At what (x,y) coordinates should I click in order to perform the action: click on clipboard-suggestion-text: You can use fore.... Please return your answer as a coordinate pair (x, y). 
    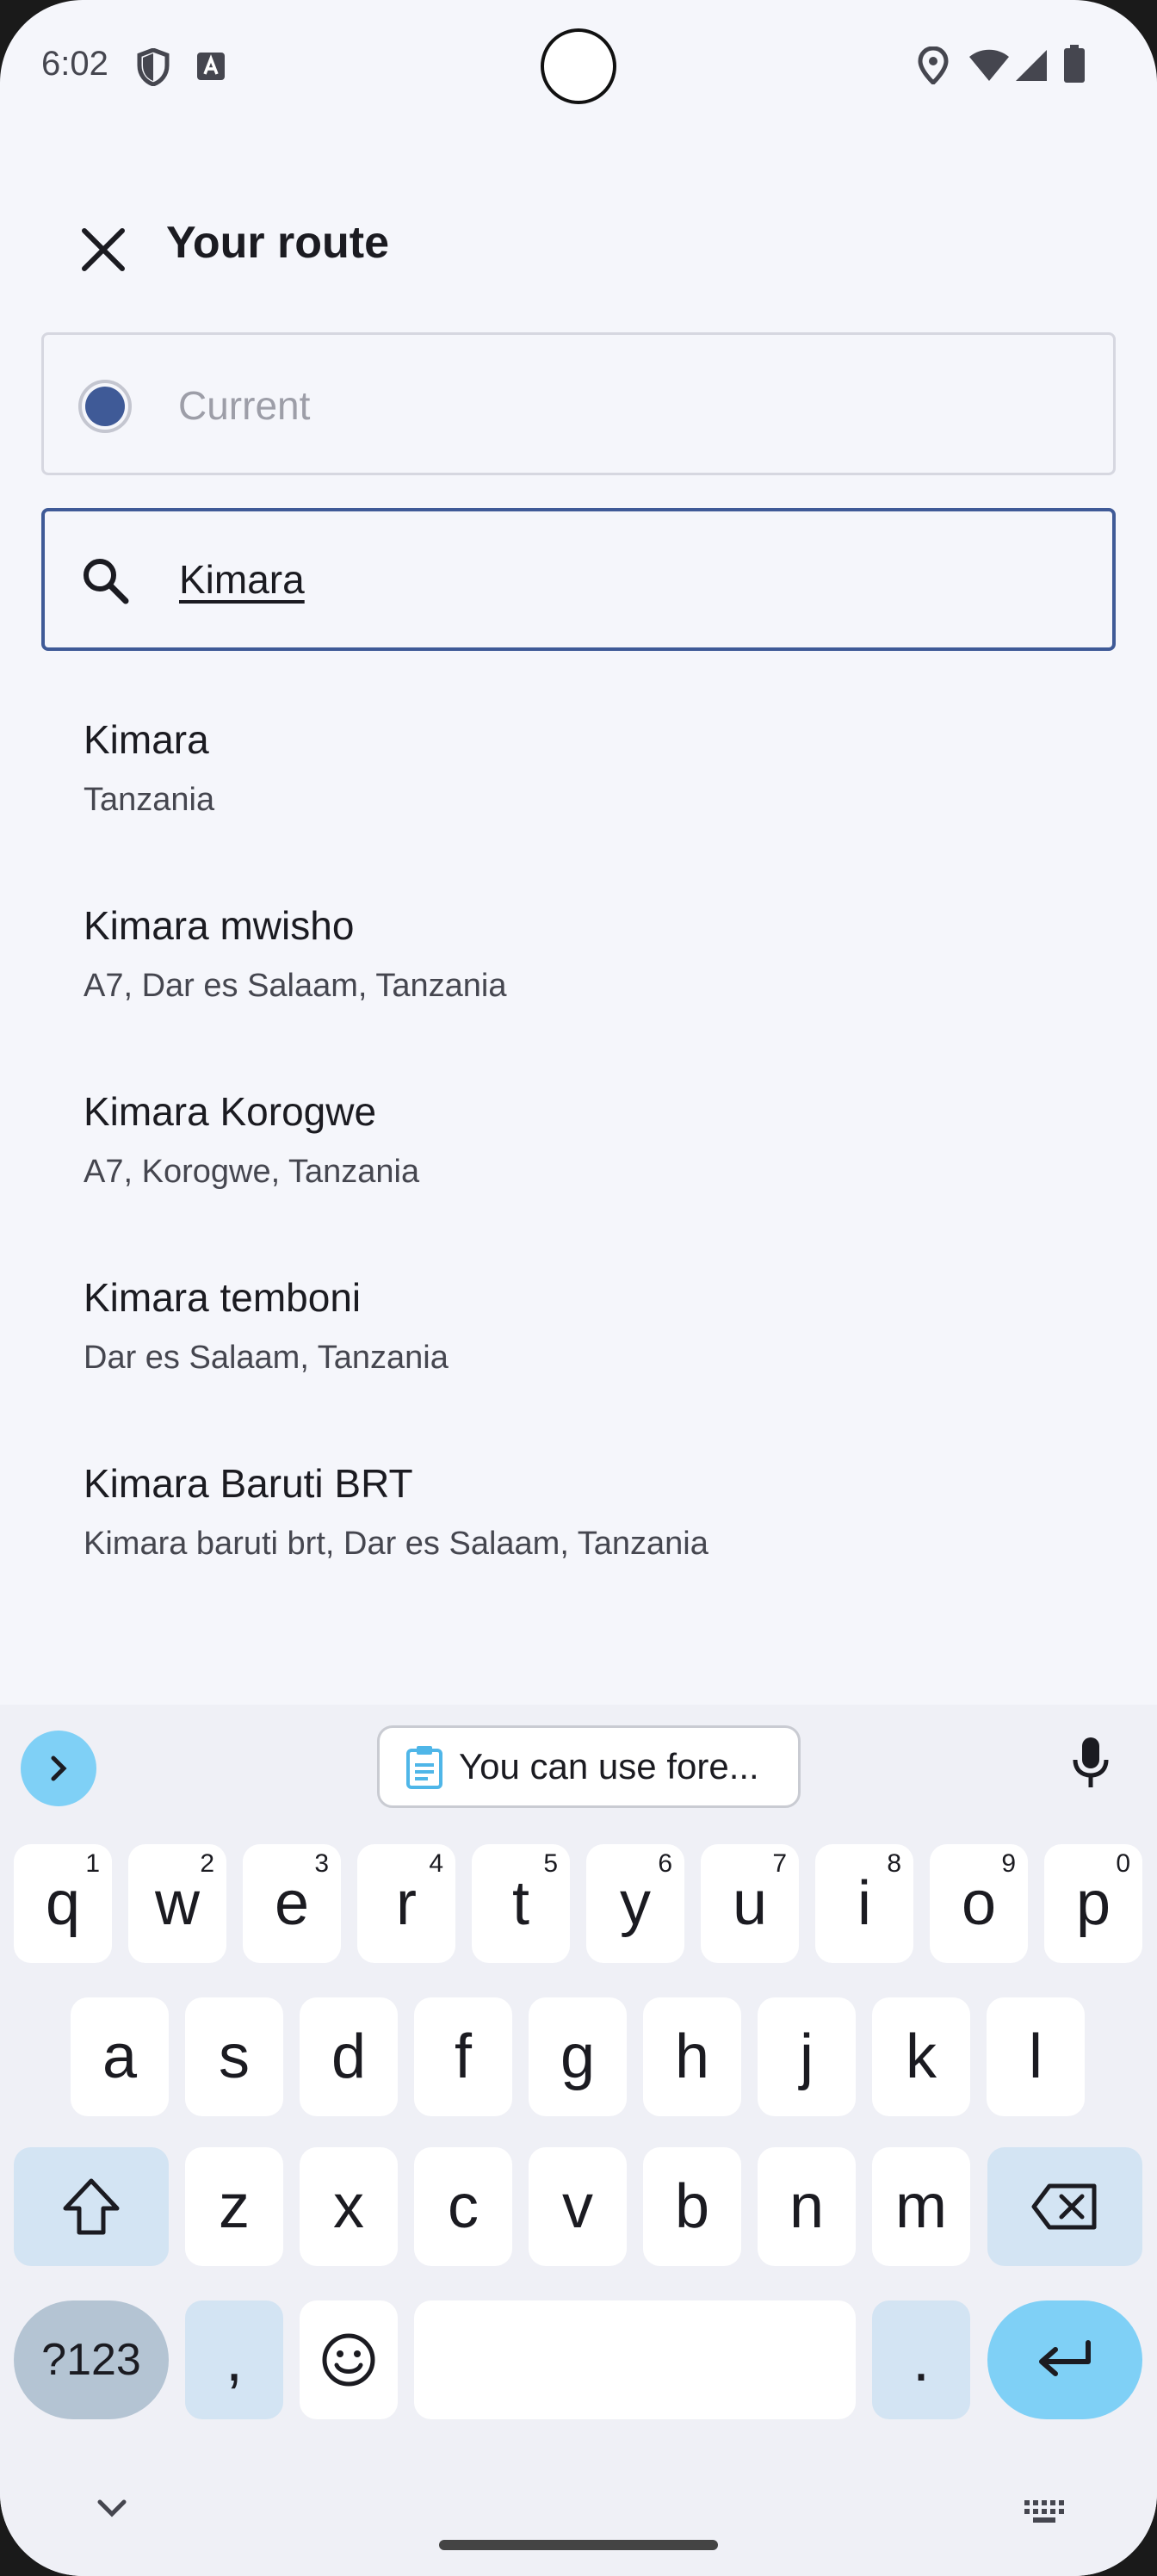
    Looking at the image, I should click on (609, 1766).